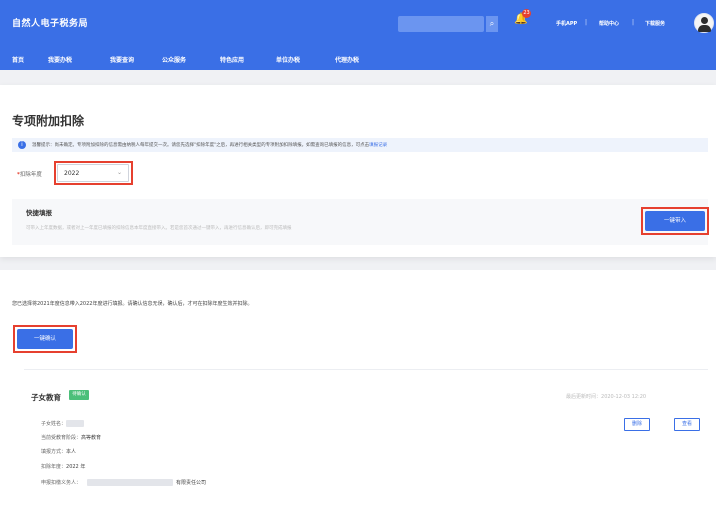 The image size is (716, 525). Describe the element at coordinates (232, 59) in the screenshot. I see `nav-item-features: 特色应用` at that location.